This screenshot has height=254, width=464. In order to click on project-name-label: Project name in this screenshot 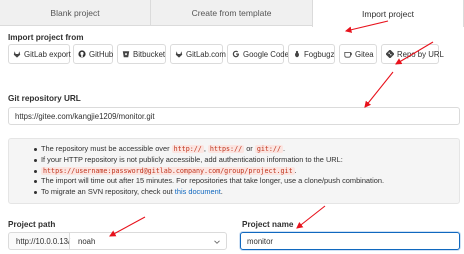, I will do `click(268, 224)`.